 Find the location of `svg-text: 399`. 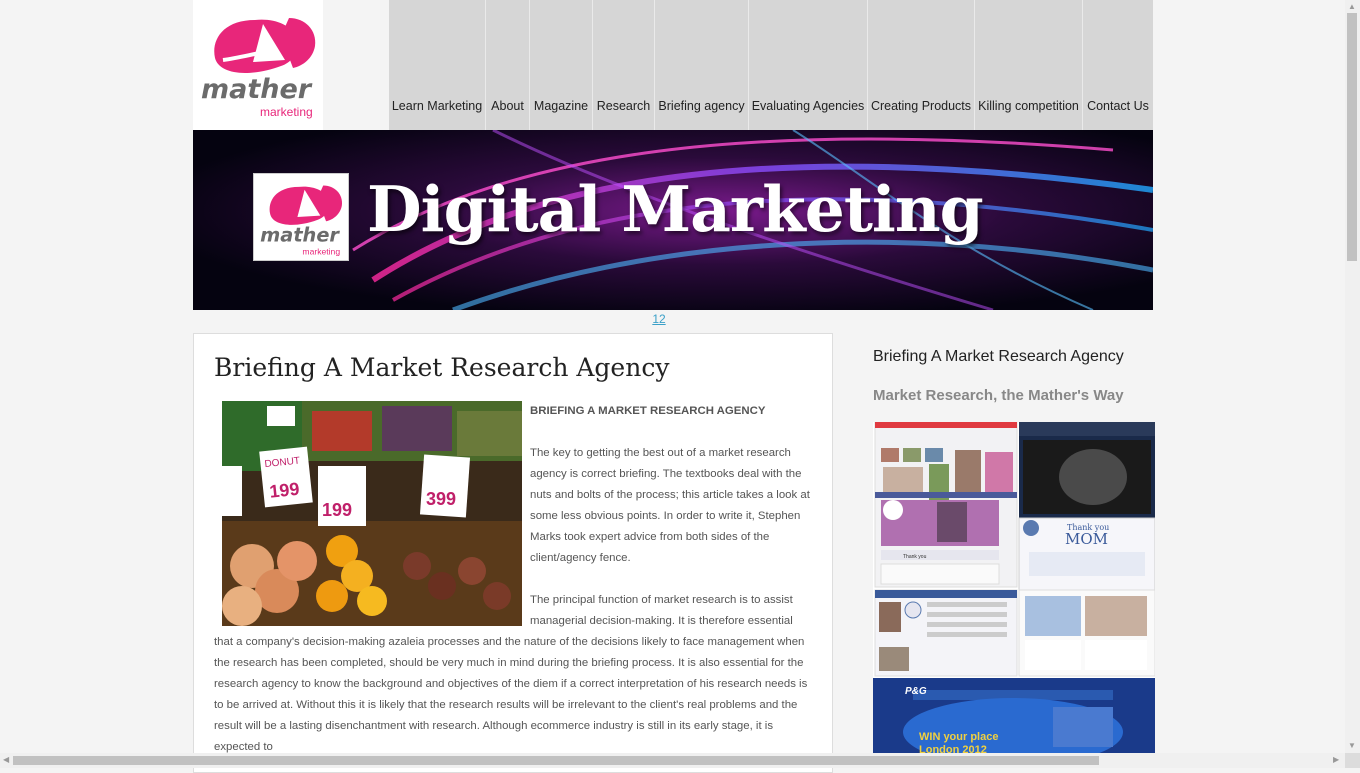

svg-text: 399 is located at coordinates (441, 499).